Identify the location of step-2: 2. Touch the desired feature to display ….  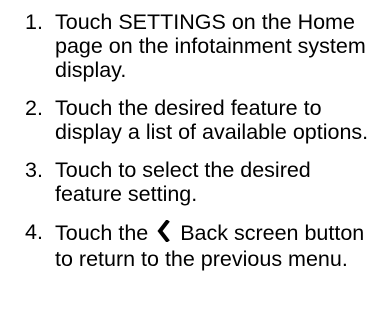
(196, 120).